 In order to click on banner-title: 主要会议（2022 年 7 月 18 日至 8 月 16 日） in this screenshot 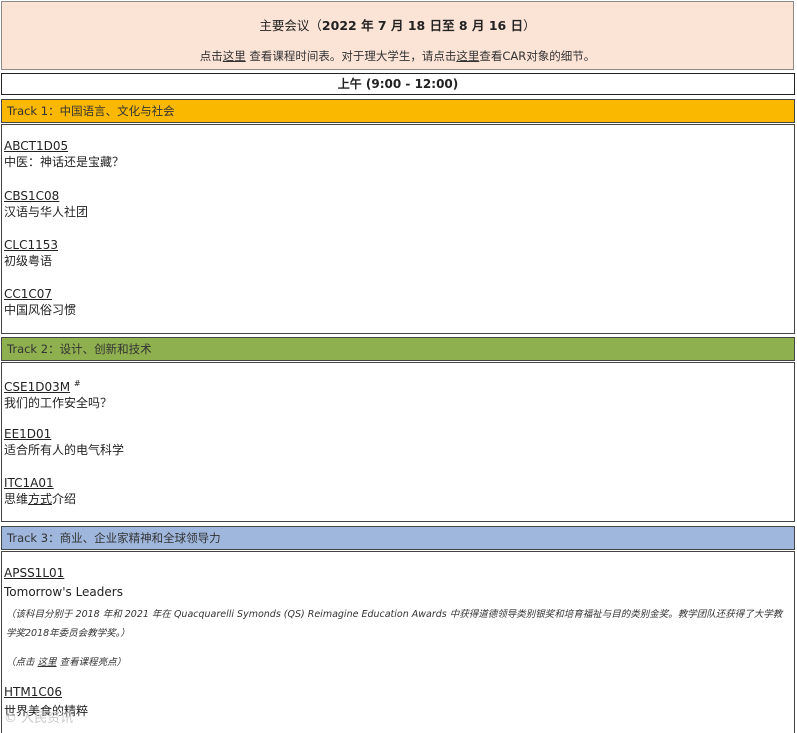, I will do `click(397, 25)`.